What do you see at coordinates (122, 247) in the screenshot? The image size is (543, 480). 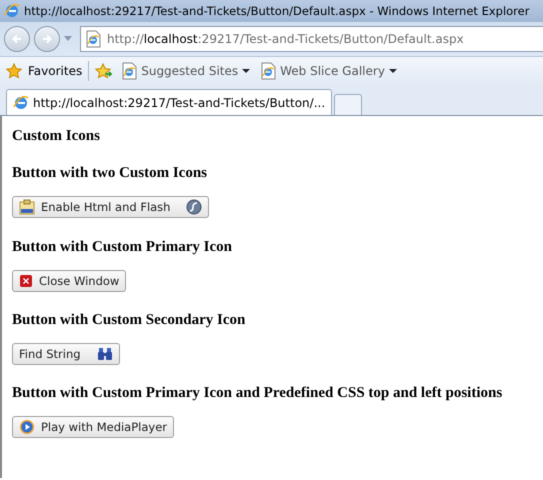 I see `section-heading: Button with Custom Primary Icon` at bounding box center [122, 247].